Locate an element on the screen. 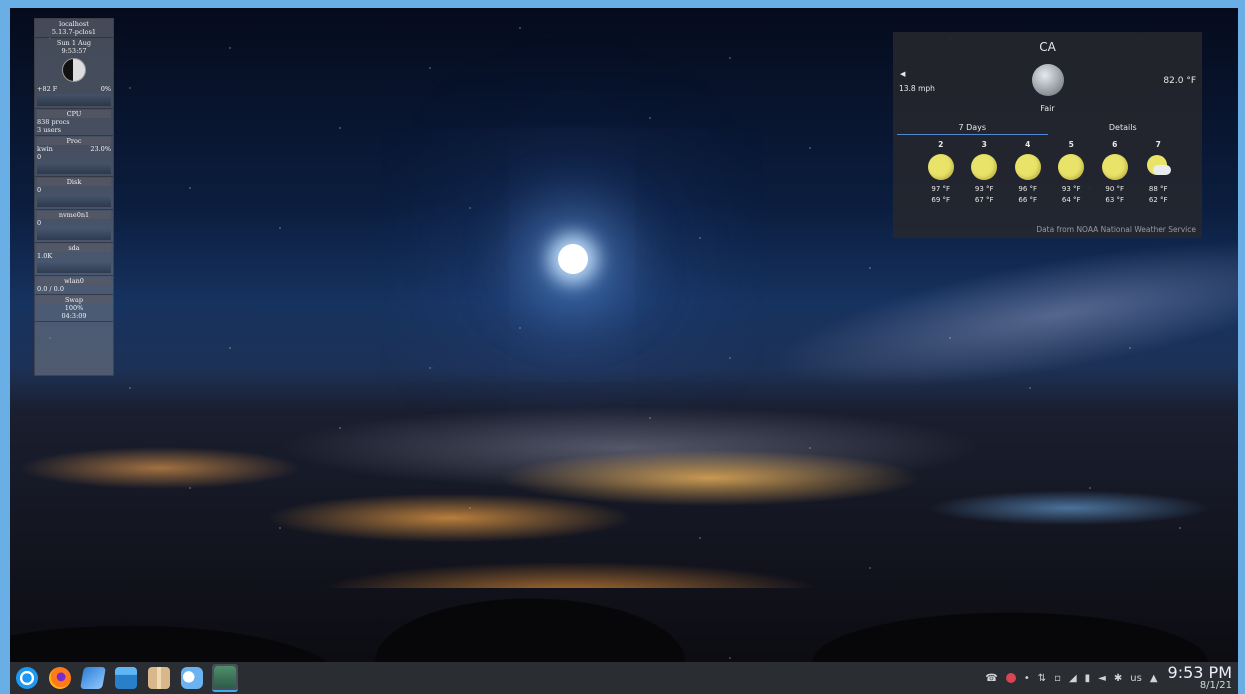 Image resolution: width=1245 pixels, height=694 pixels. volume-icon: ◄ is located at coordinates (1102, 678).